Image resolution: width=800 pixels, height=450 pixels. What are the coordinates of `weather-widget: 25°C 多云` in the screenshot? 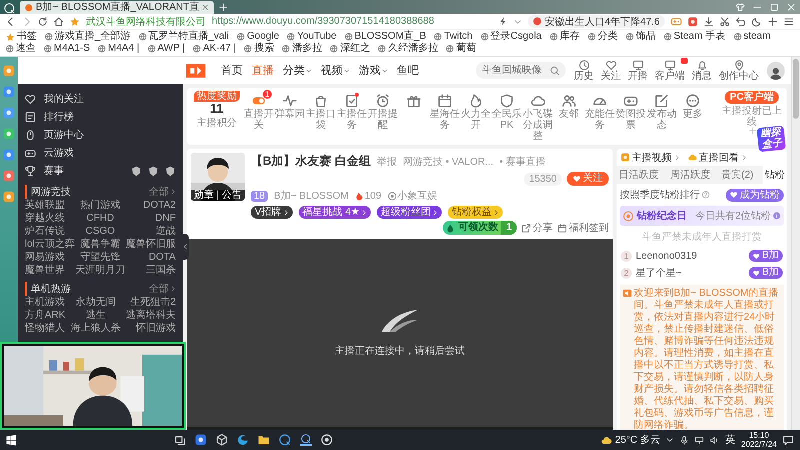 It's located at (630, 440).